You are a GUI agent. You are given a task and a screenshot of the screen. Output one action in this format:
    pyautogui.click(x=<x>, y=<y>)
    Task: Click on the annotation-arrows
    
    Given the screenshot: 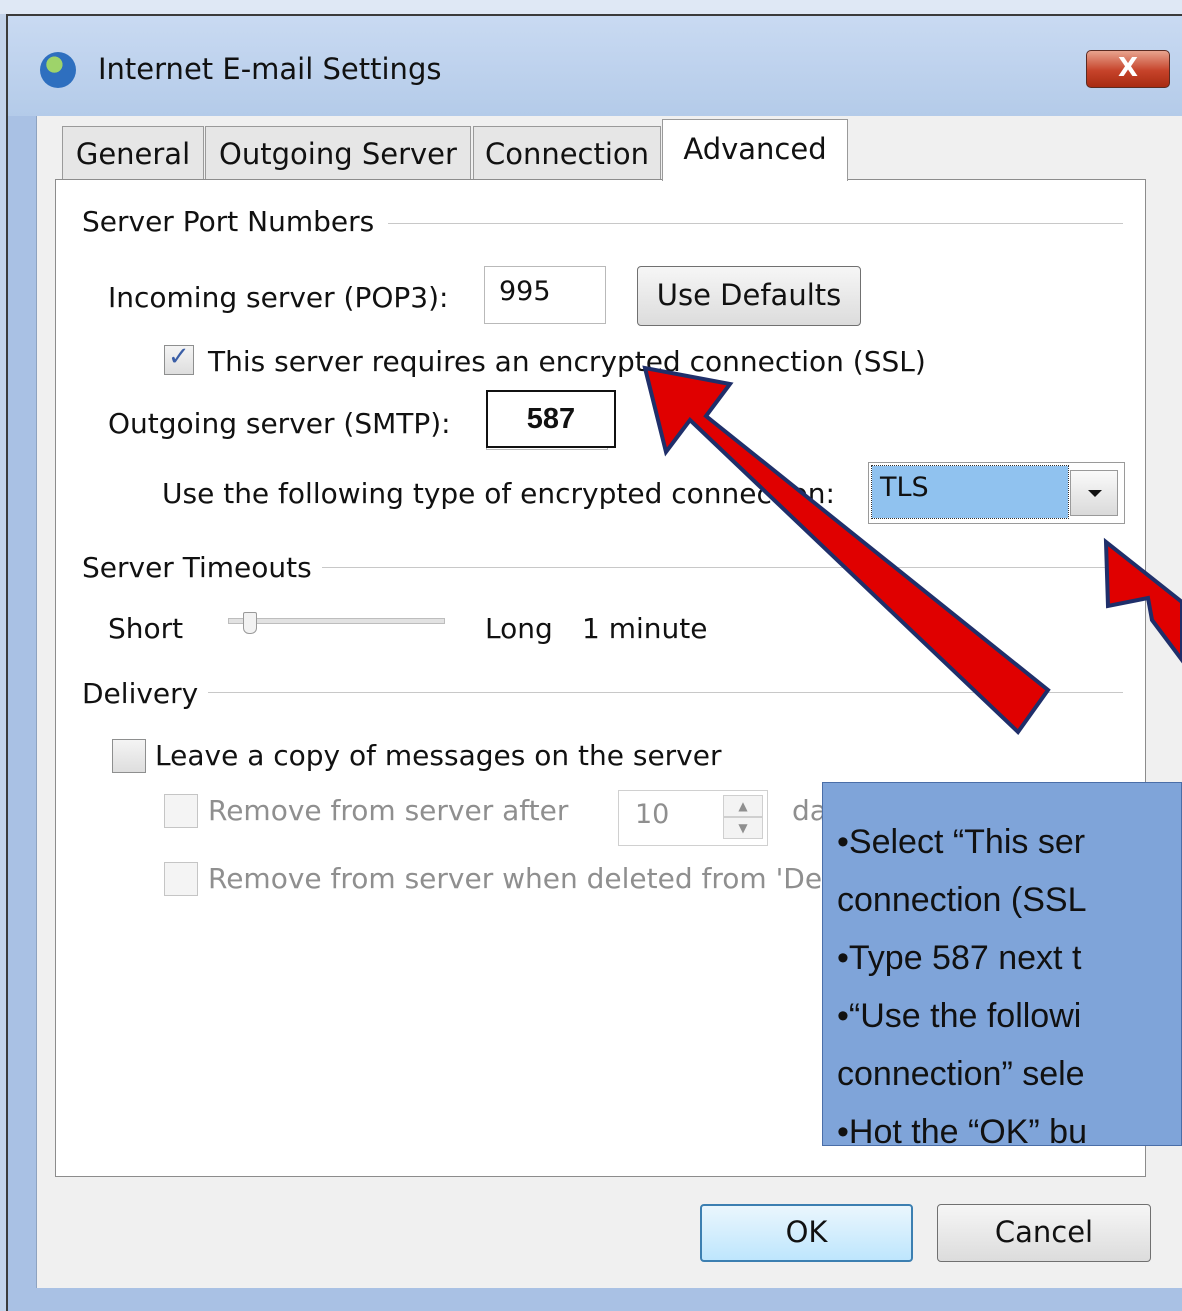 What is the action you would take?
    pyautogui.click(x=912, y=550)
    